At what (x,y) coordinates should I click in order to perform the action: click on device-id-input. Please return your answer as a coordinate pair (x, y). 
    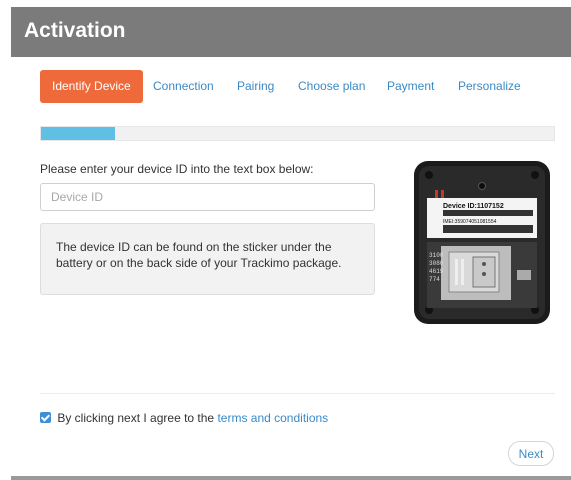
    Looking at the image, I should click on (207, 197).